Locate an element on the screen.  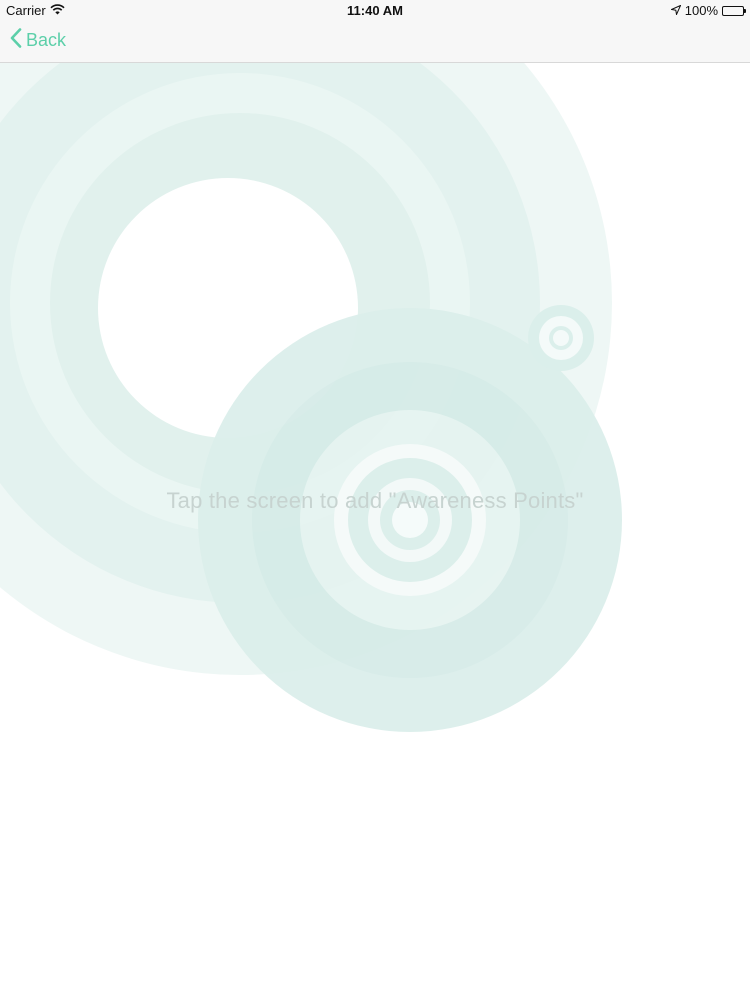
battery-percent: 100% is located at coordinates (701, 10).